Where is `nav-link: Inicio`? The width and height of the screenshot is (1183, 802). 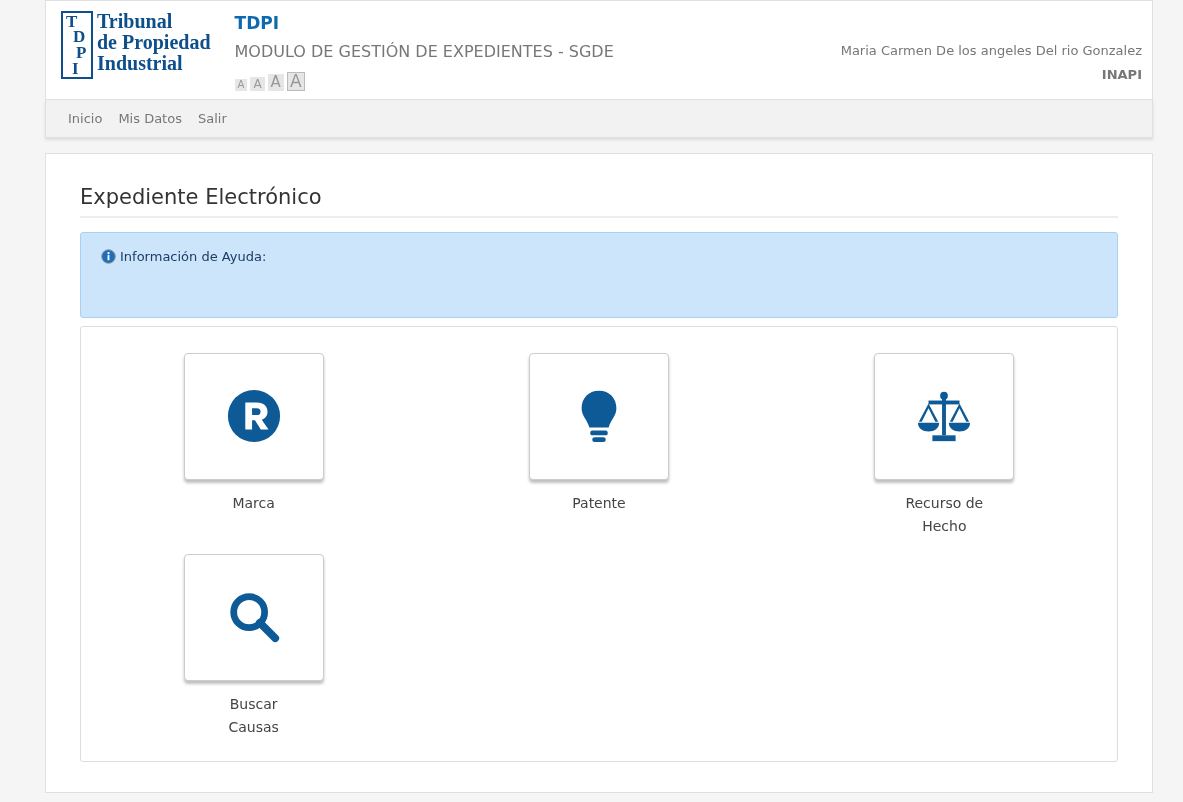 nav-link: Inicio is located at coordinates (85, 118).